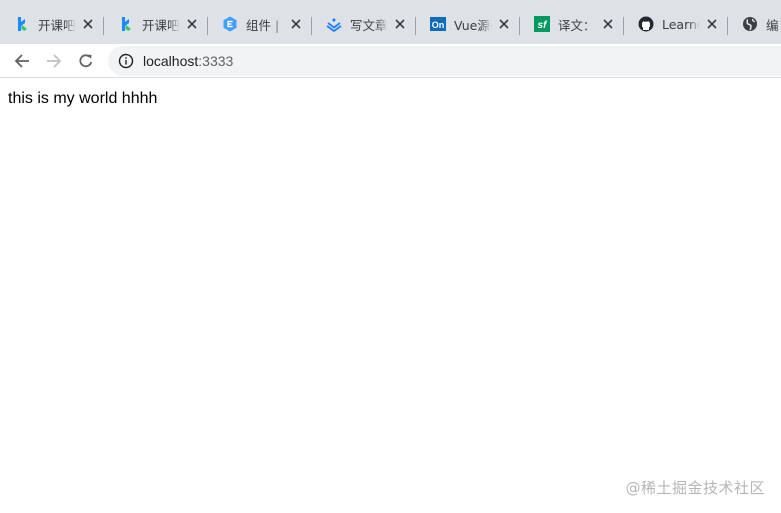 The width and height of the screenshot is (781, 513). Describe the element at coordinates (772, 25) in the screenshot. I see `tab-title: 编` at that location.